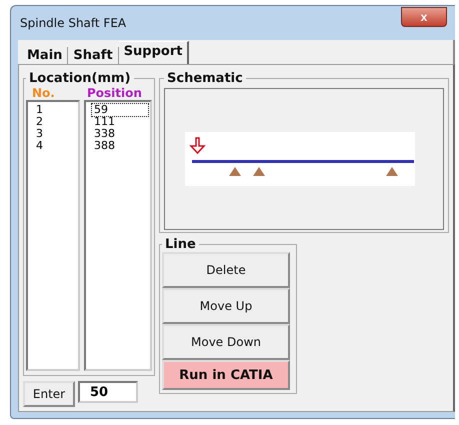 The height and width of the screenshot is (425, 459). What do you see at coordinates (424, 17) in the screenshot?
I see `close-button: x` at bounding box center [424, 17].